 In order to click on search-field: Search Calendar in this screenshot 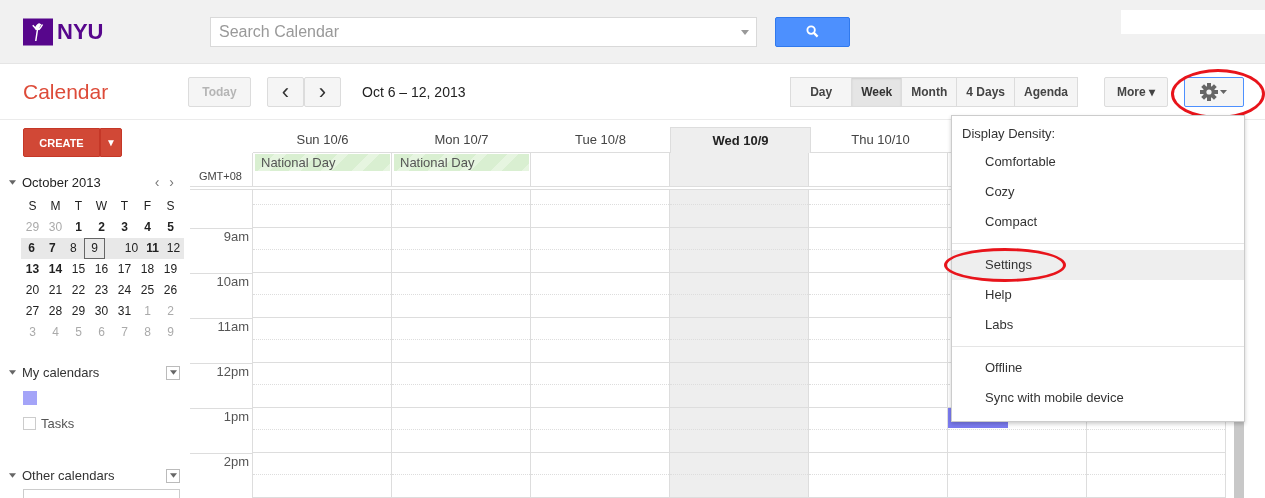, I will do `click(483, 31)`.